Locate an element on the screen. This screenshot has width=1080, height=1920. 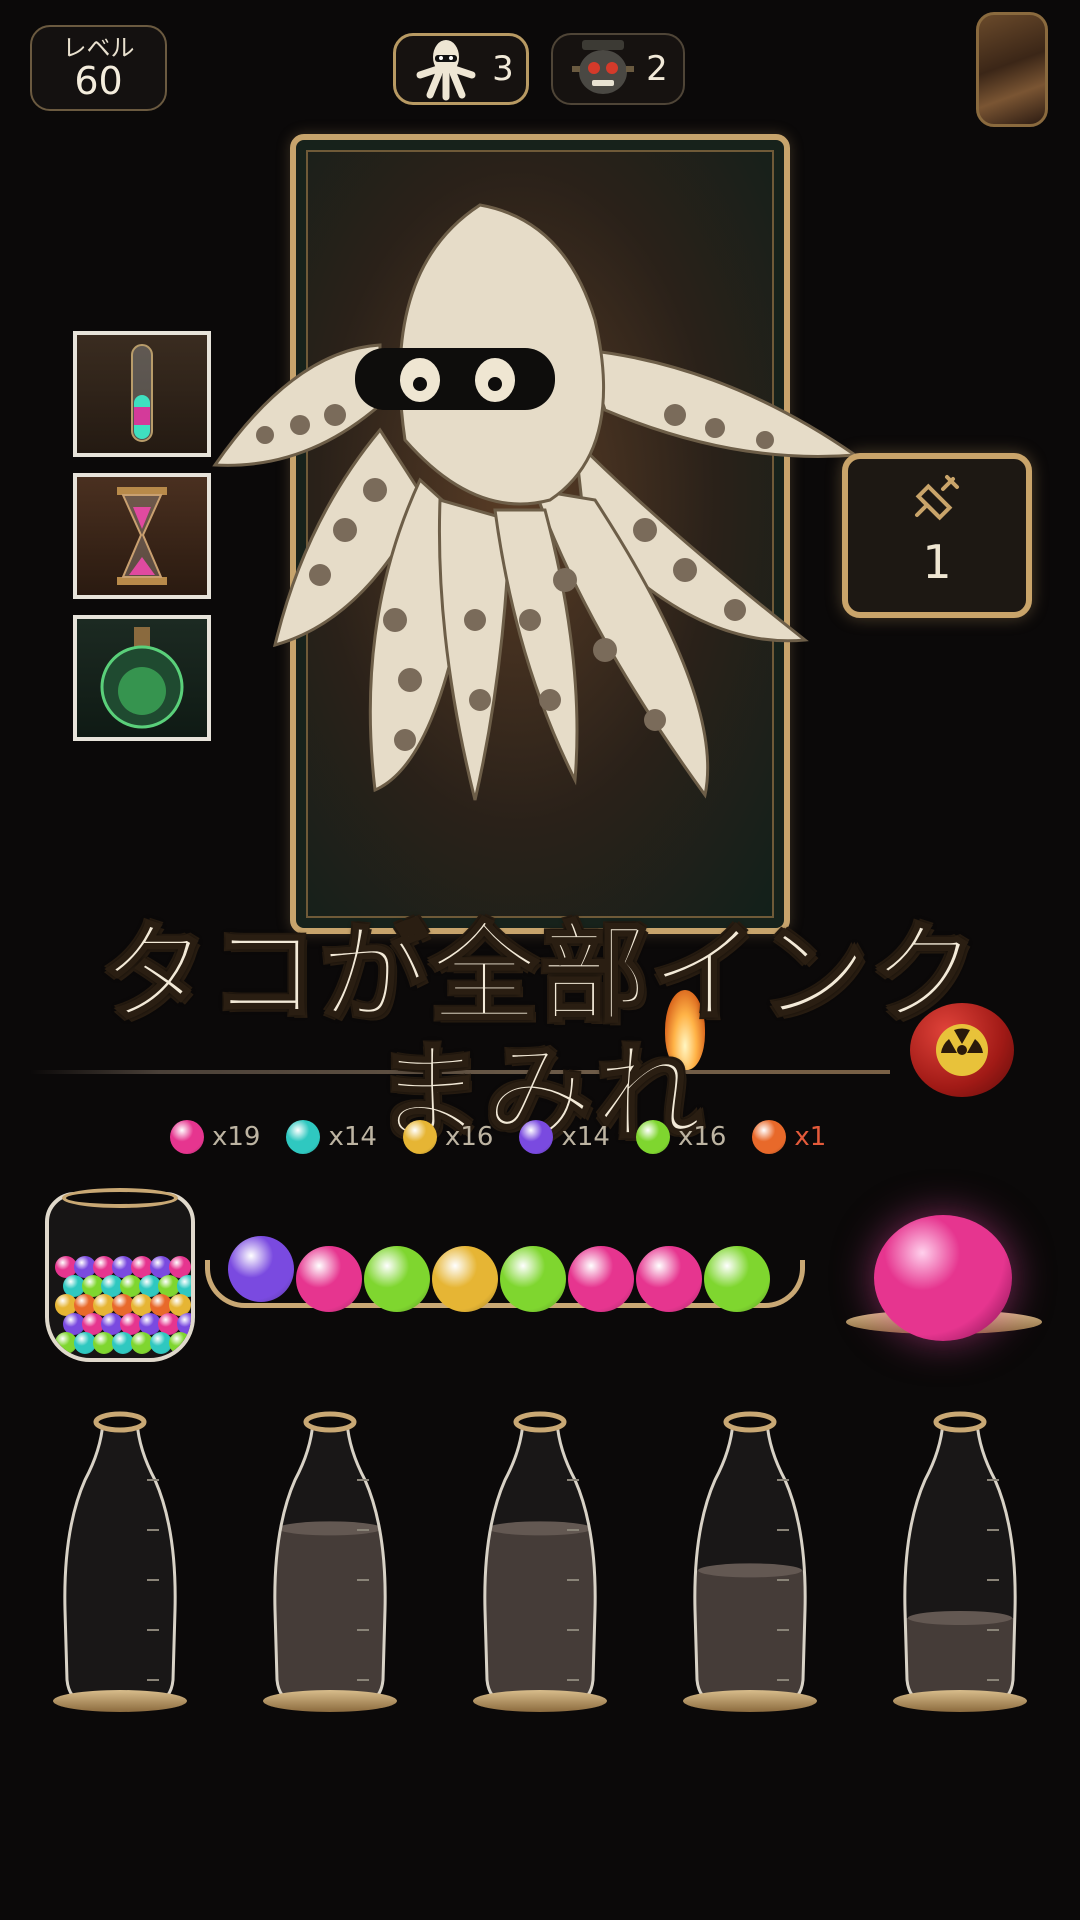
monster-icon is located at coordinates (603, 67).